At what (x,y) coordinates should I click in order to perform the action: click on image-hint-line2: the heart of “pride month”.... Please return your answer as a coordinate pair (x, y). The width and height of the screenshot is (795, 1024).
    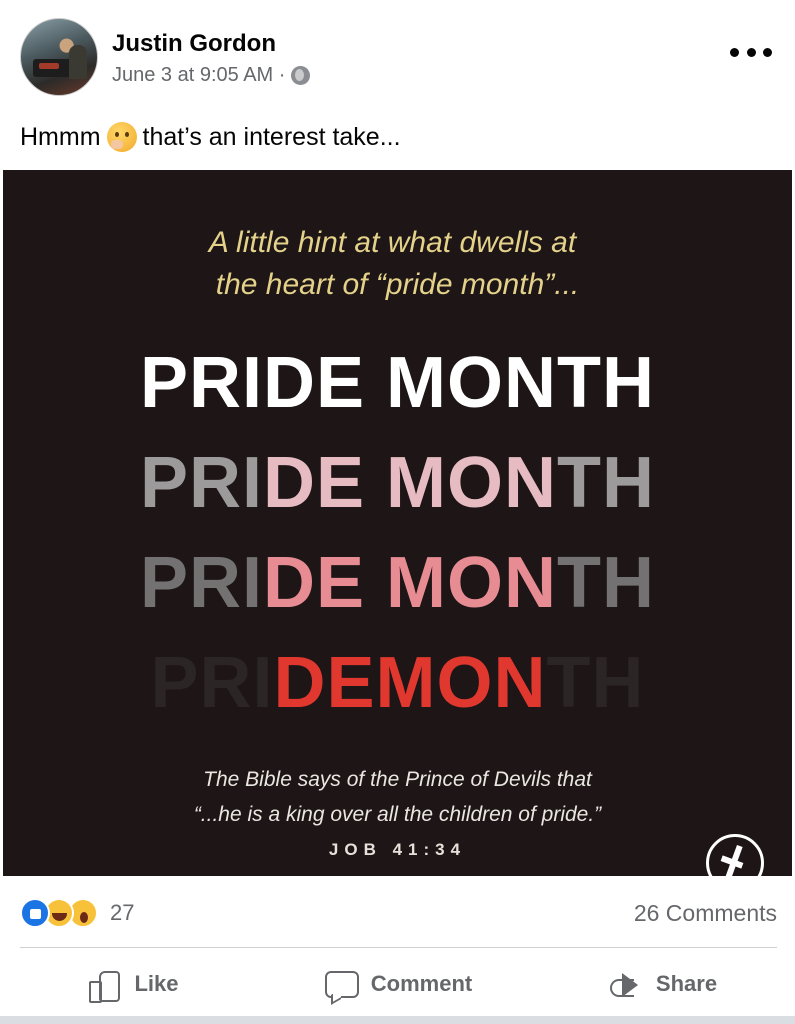
    Looking at the image, I should click on (397, 284).